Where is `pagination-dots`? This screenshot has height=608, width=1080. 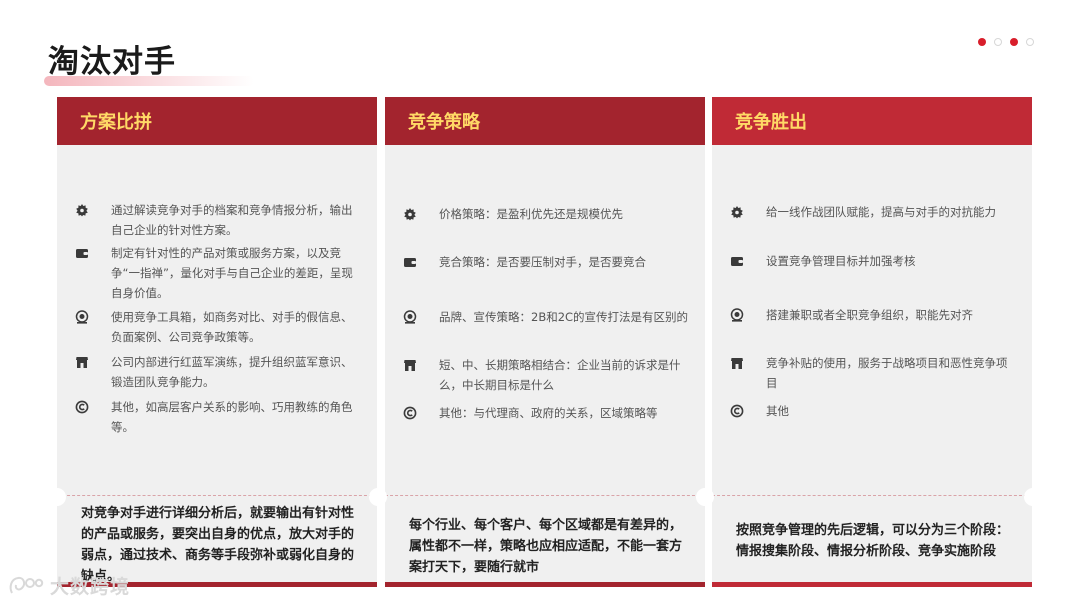
pagination-dots is located at coordinates (1006, 42).